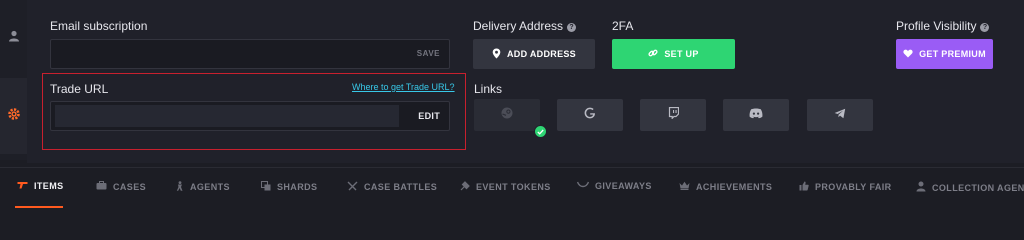 This screenshot has width=1024, height=240. What do you see at coordinates (623, 26) in the screenshot?
I see `twofa-label: 2FA` at bounding box center [623, 26].